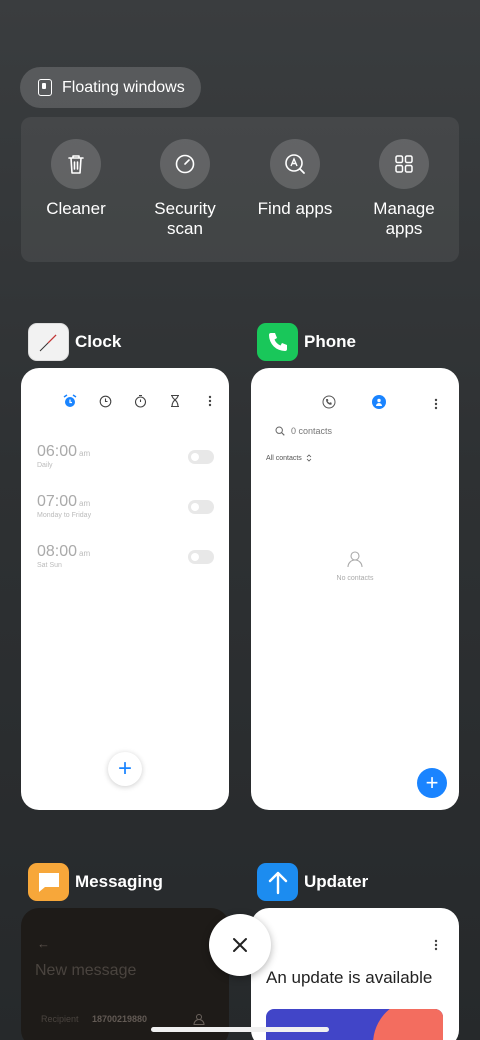 This screenshot has width=480, height=1040. I want to click on search-icon, so click(280, 431).